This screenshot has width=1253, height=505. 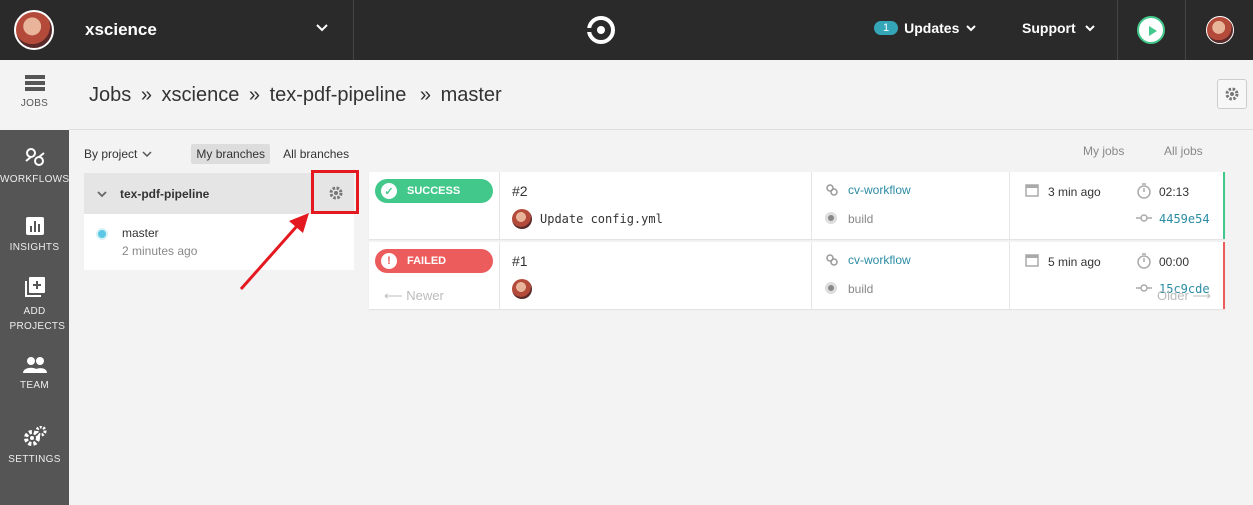 What do you see at coordinates (1184, 296) in the screenshot?
I see `older-link: Older ⟶` at bounding box center [1184, 296].